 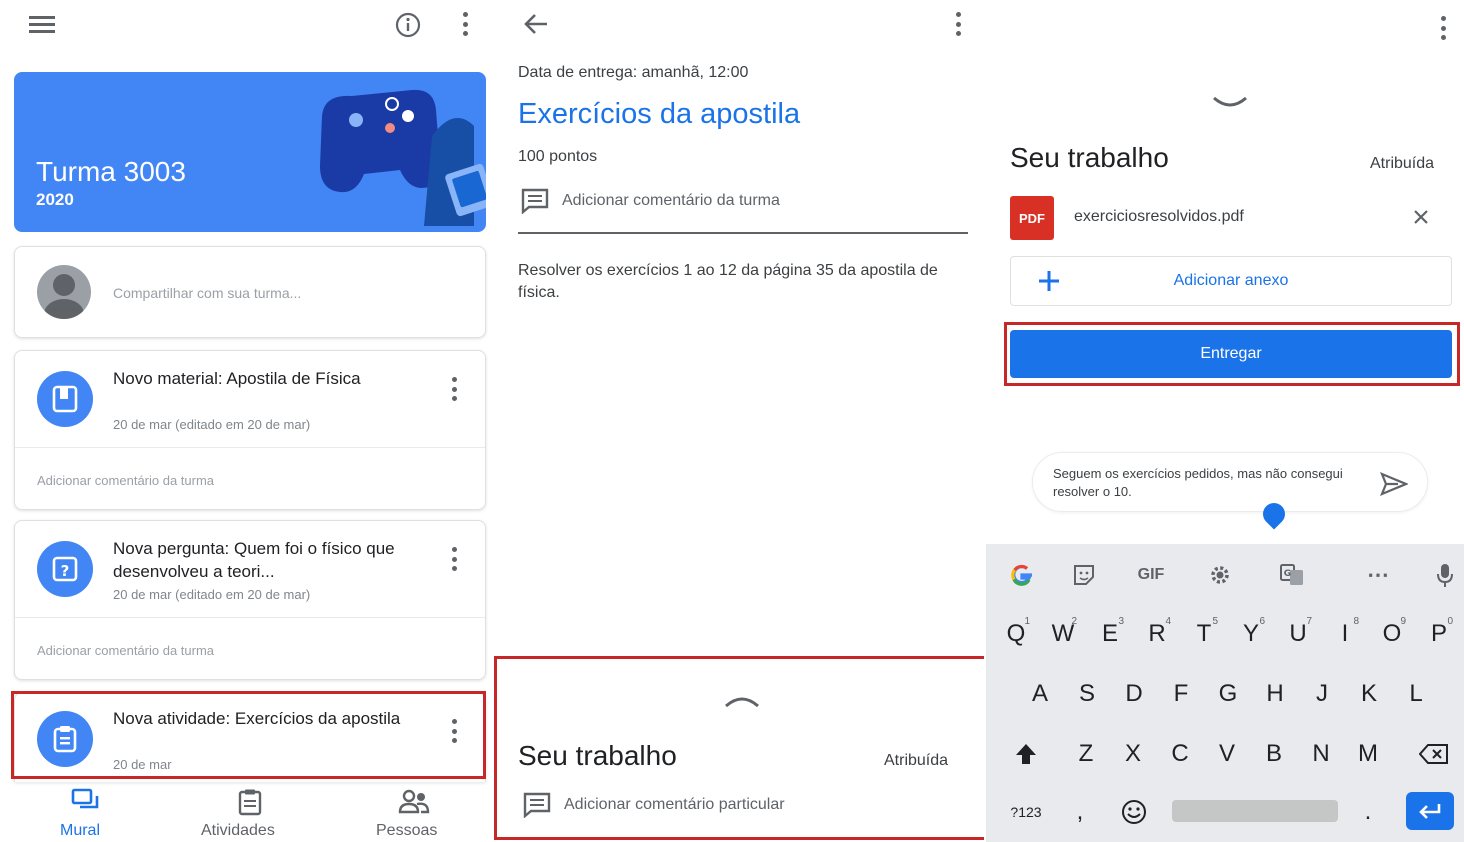 What do you see at coordinates (408, 25) in the screenshot?
I see `info-icon` at bounding box center [408, 25].